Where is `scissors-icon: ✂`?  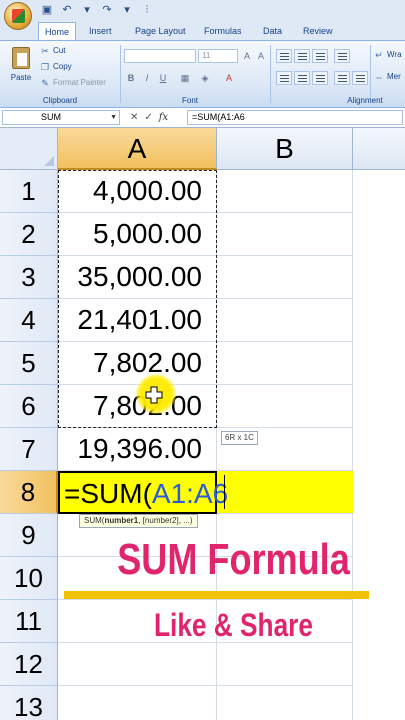 scissors-icon: ✂ is located at coordinates (45, 51).